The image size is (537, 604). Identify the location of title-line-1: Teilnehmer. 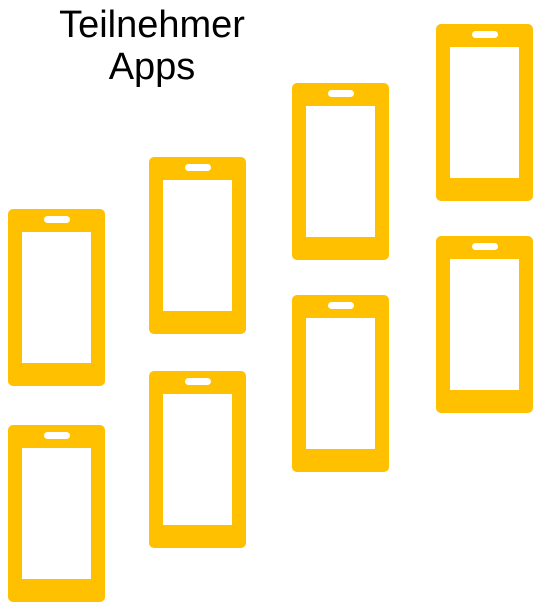
(152, 25).